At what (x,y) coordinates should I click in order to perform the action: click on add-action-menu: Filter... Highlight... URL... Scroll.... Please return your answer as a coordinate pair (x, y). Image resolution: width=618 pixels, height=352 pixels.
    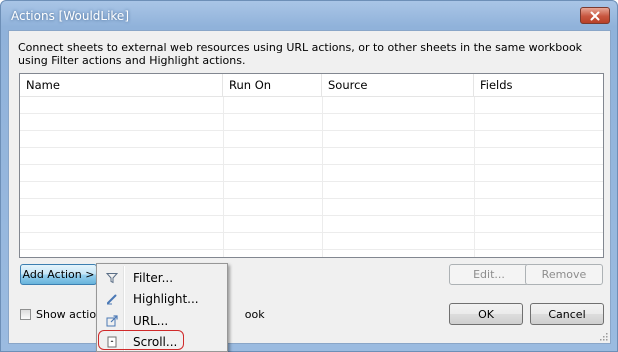
    Looking at the image, I should click on (162, 307).